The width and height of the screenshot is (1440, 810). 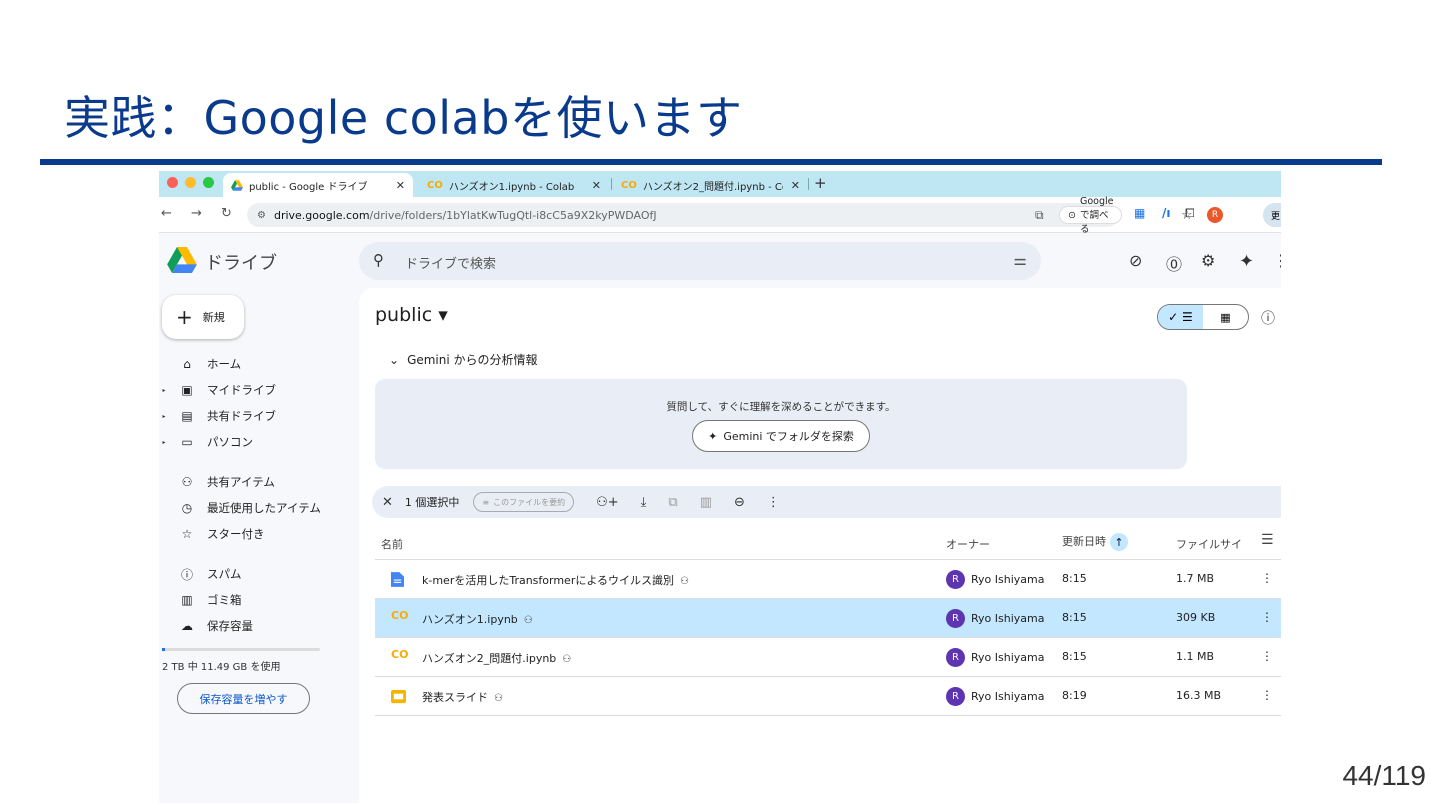 What do you see at coordinates (243, 698) in the screenshot?
I see `get-more-storage-button: 保存容量を増やす` at bounding box center [243, 698].